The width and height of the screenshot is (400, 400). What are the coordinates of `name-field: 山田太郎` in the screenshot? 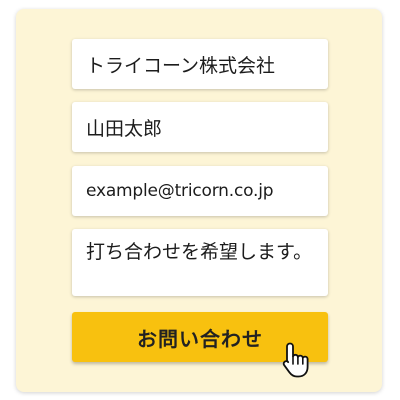 It's located at (200, 127).